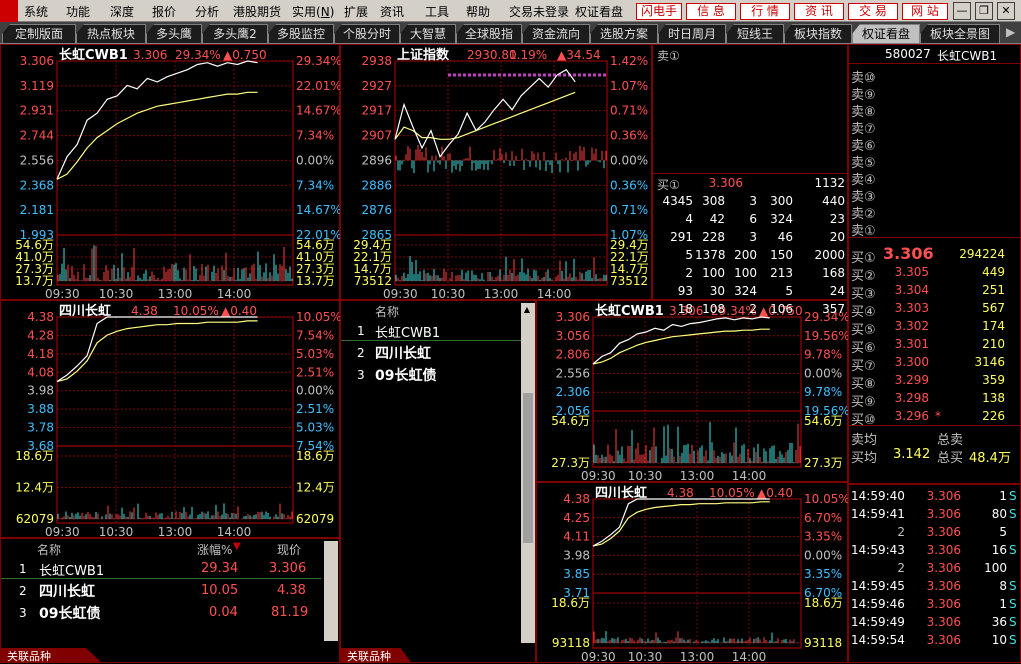 The image size is (1021, 664). Describe the element at coordinates (711, 11) in the screenshot. I see `info-button: 信 息` at that location.